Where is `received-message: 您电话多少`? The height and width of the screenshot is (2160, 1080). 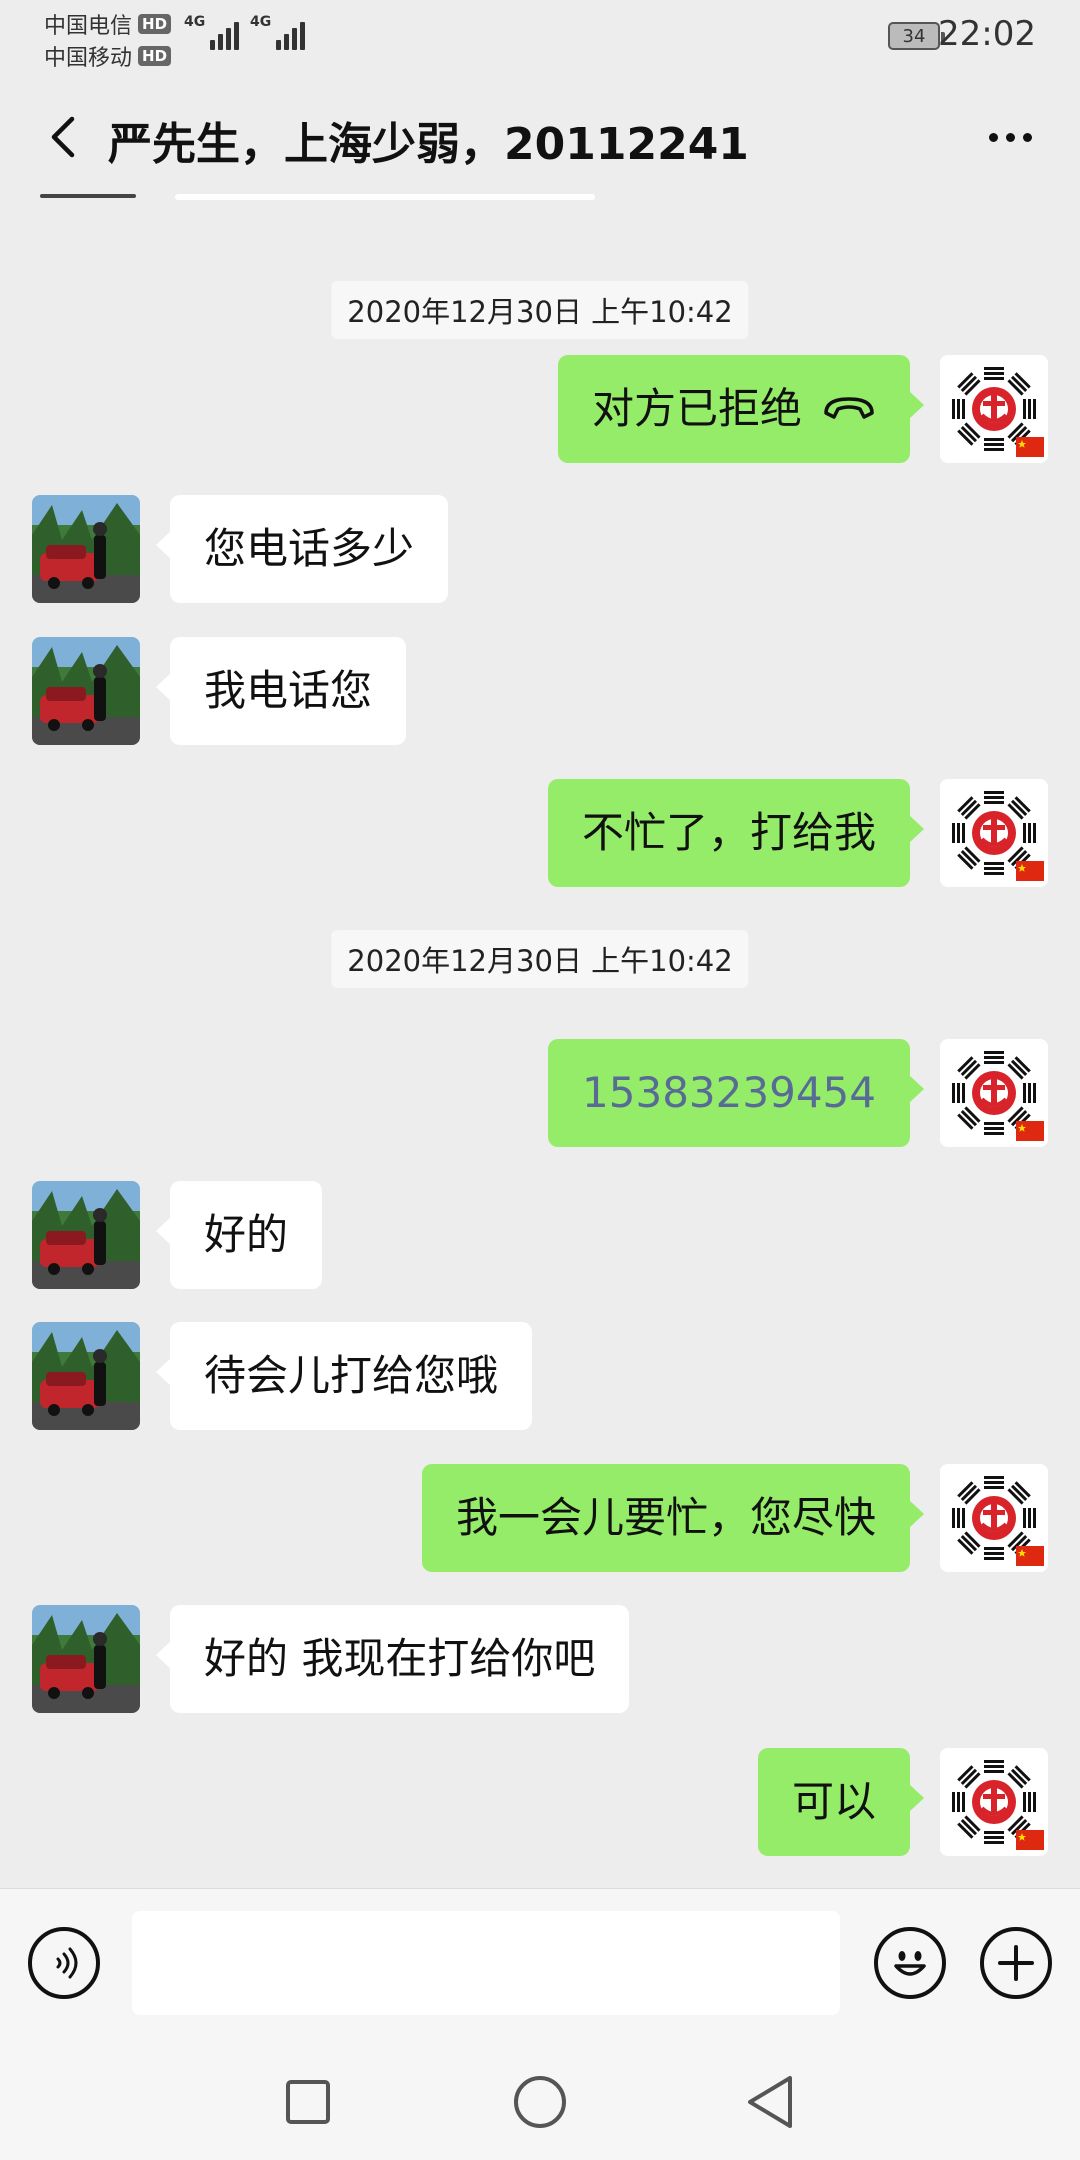
received-message: 您电话多少 is located at coordinates (540, 551).